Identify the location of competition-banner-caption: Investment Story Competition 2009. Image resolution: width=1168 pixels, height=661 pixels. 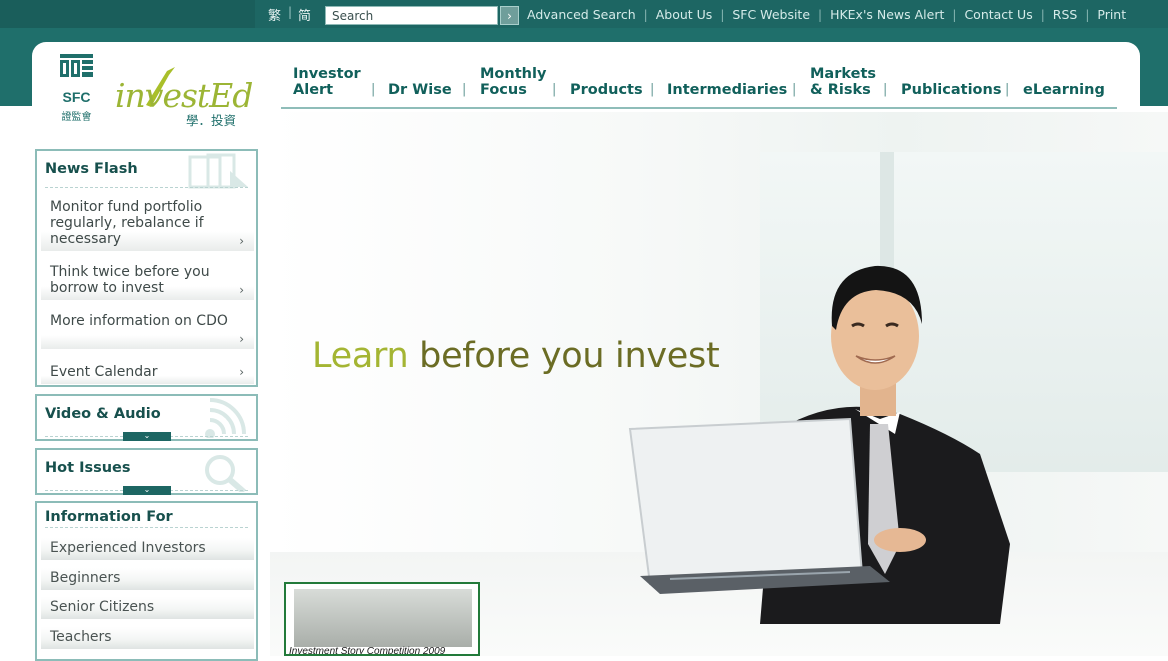
(367, 651).